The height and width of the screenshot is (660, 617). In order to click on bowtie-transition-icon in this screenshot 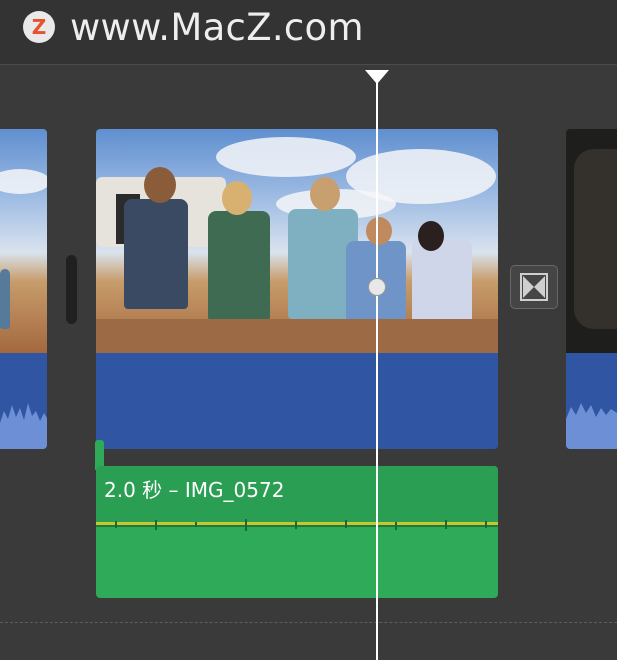, I will do `click(534, 287)`.